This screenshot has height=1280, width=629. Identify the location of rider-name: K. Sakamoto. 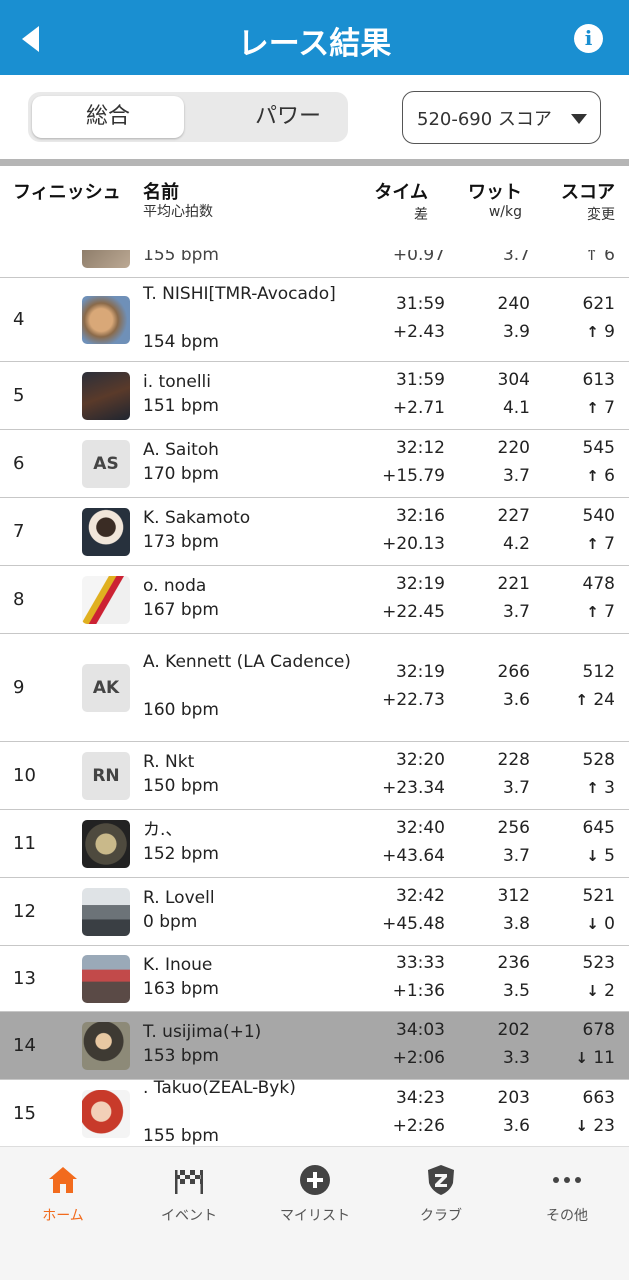
(253, 518).